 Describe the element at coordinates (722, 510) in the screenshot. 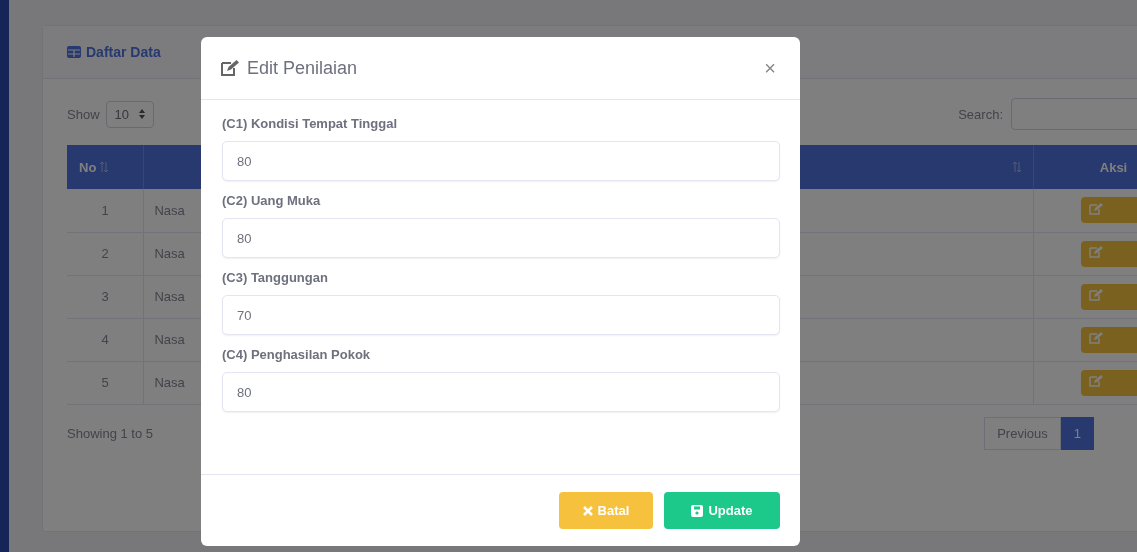

I see `update-button: Update` at that location.